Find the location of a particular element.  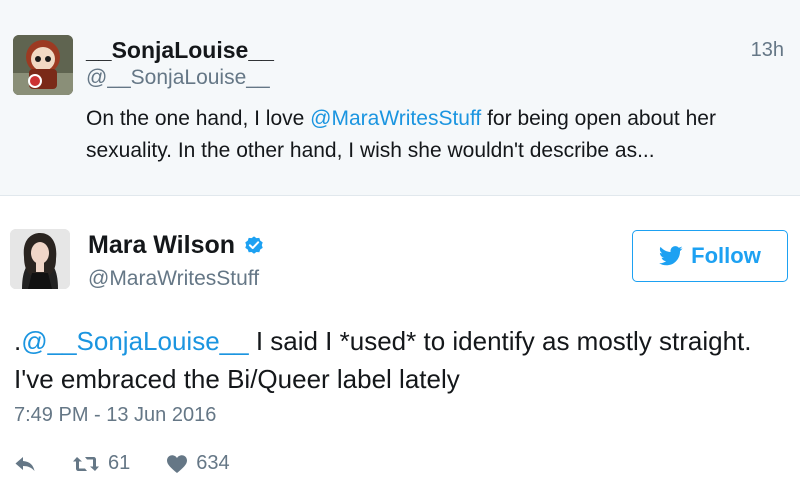

follow-button: Follow is located at coordinates (710, 256).